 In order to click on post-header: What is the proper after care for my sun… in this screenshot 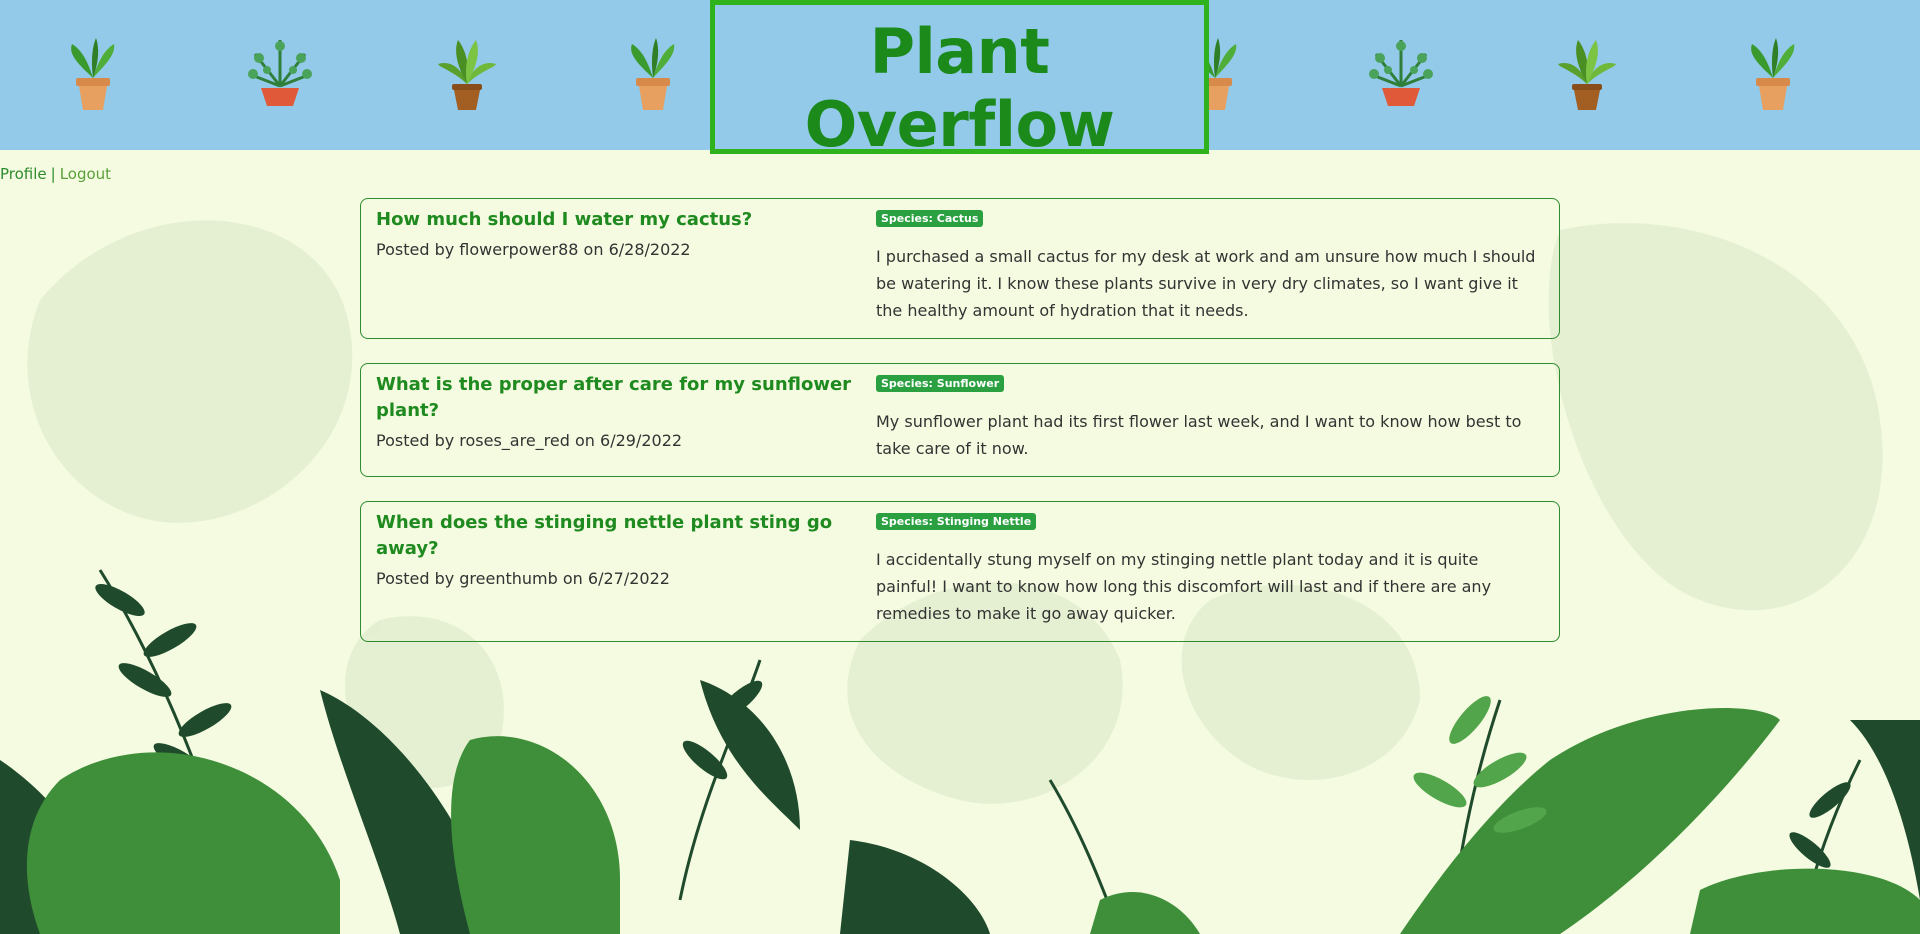, I will do `click(626, 416)`.